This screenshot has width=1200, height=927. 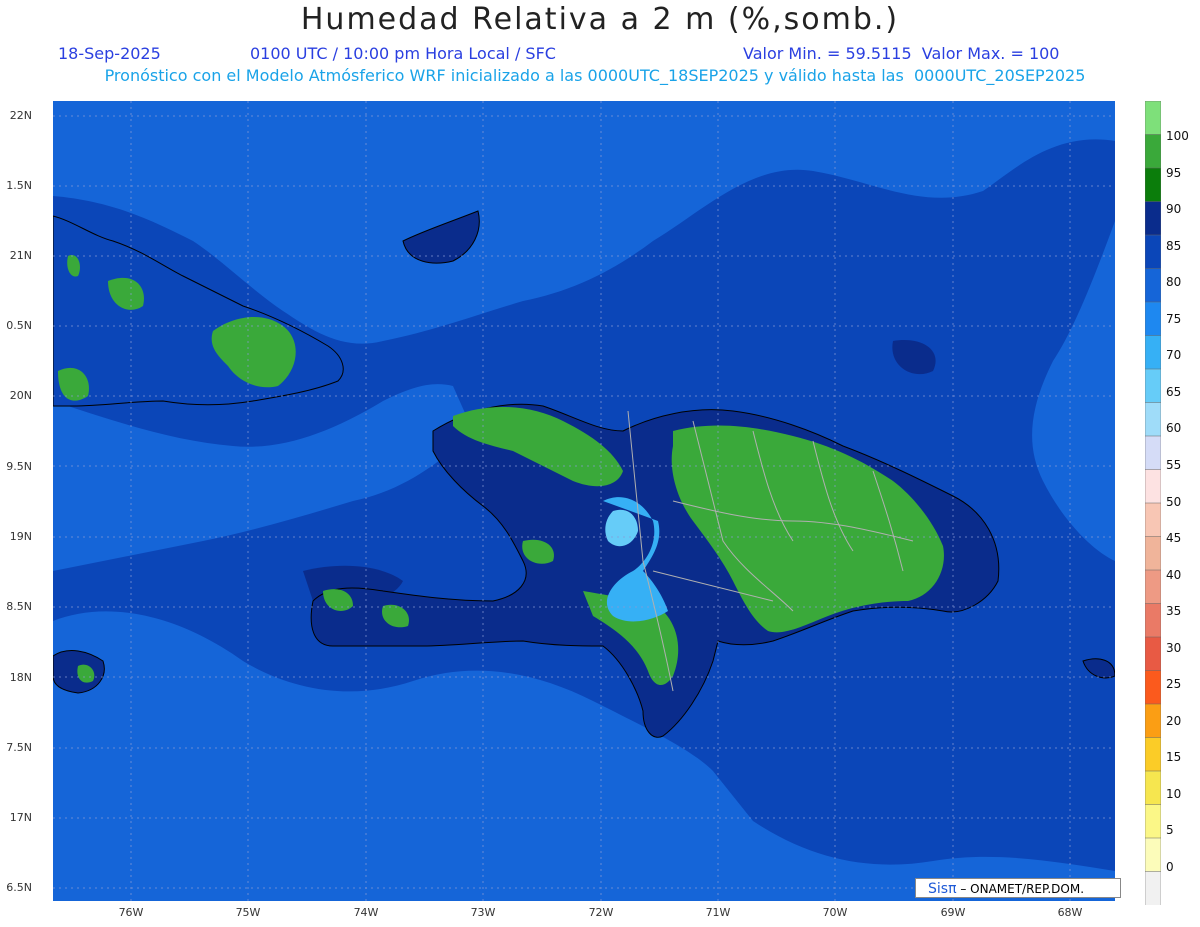 I want to click on colorbar, so click(x=1153, y=503).